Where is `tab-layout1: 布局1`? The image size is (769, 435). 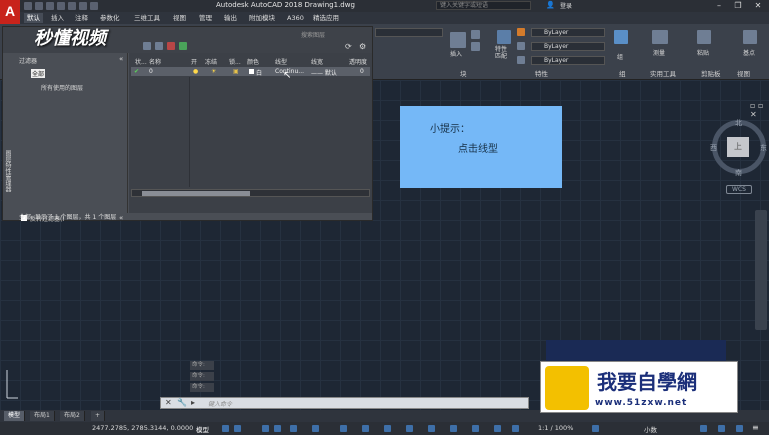 tab-layout1: 布局1 is located at coordinates (42, 416).